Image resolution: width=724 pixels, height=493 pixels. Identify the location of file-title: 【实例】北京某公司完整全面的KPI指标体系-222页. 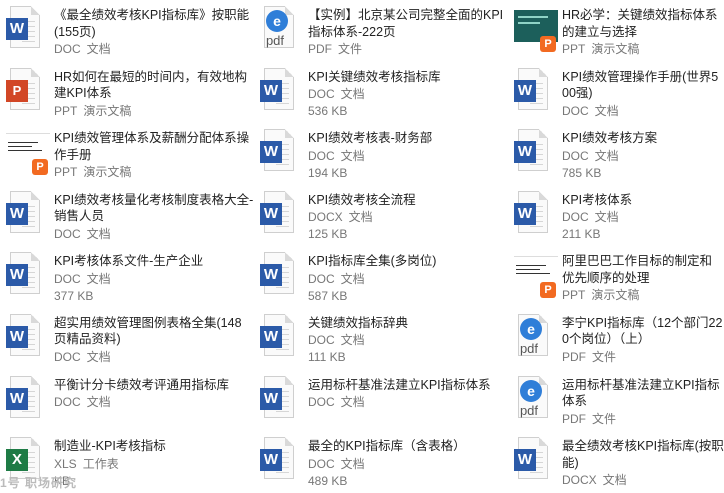
(408, 23).